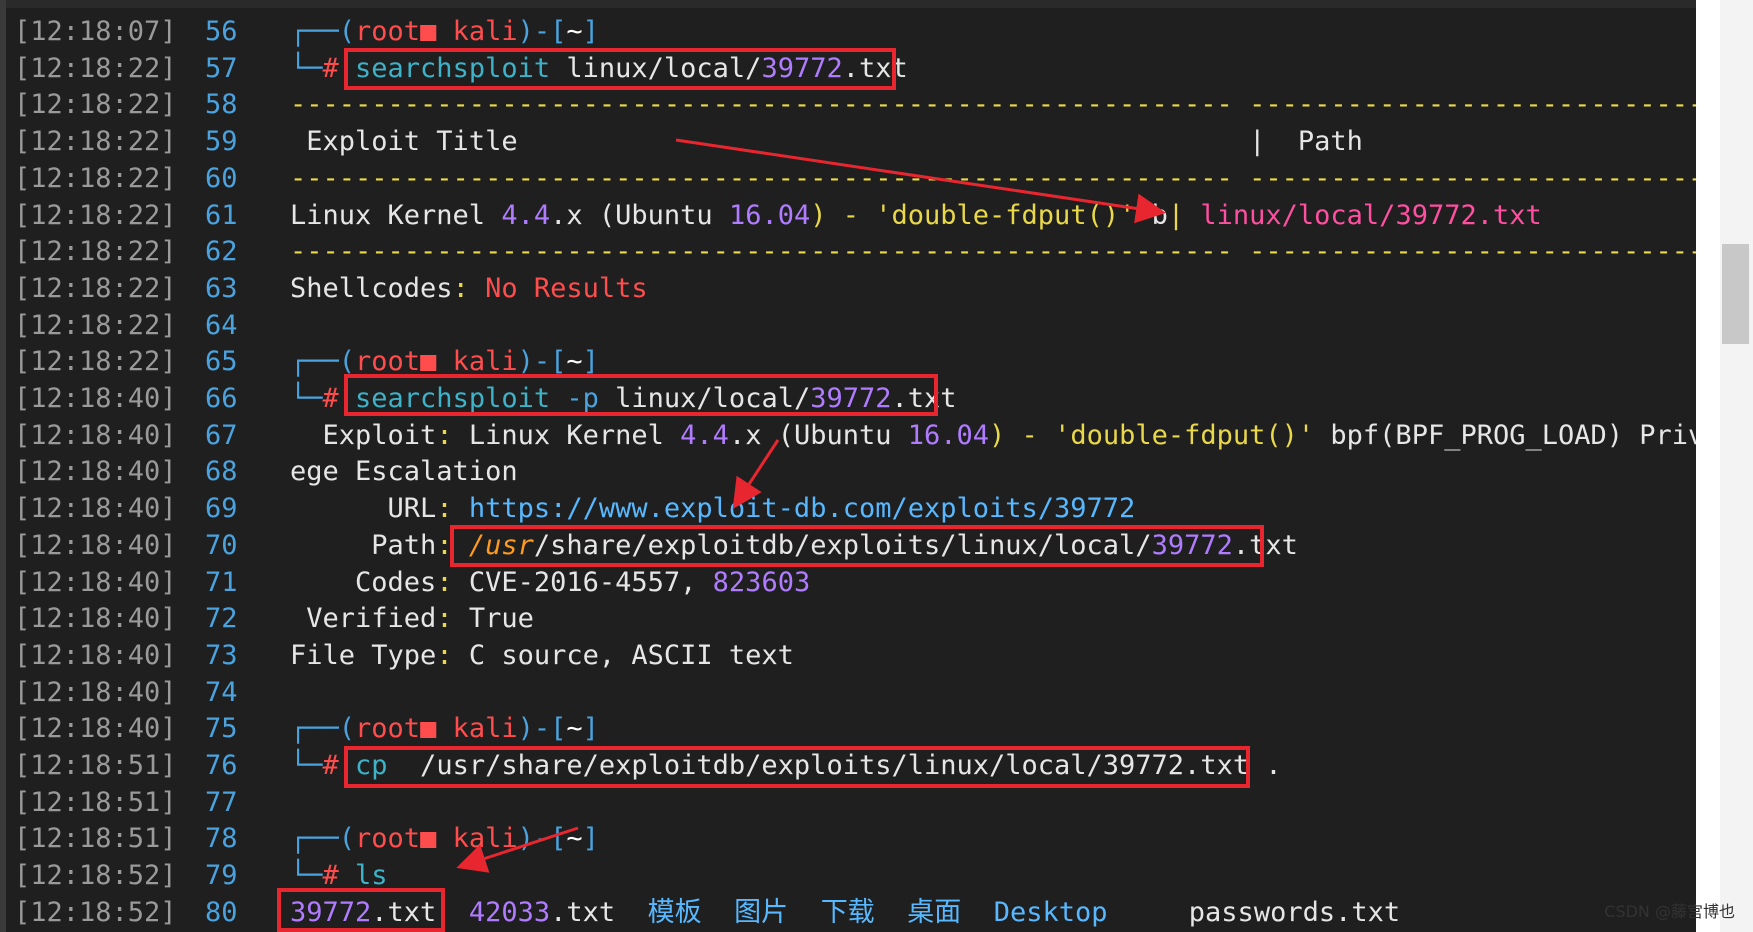 This screenshot has height=932, width=1753. Describe the element at coordinates (1736, 466) in the screenshot. I see `scrollbar-track` at that location.